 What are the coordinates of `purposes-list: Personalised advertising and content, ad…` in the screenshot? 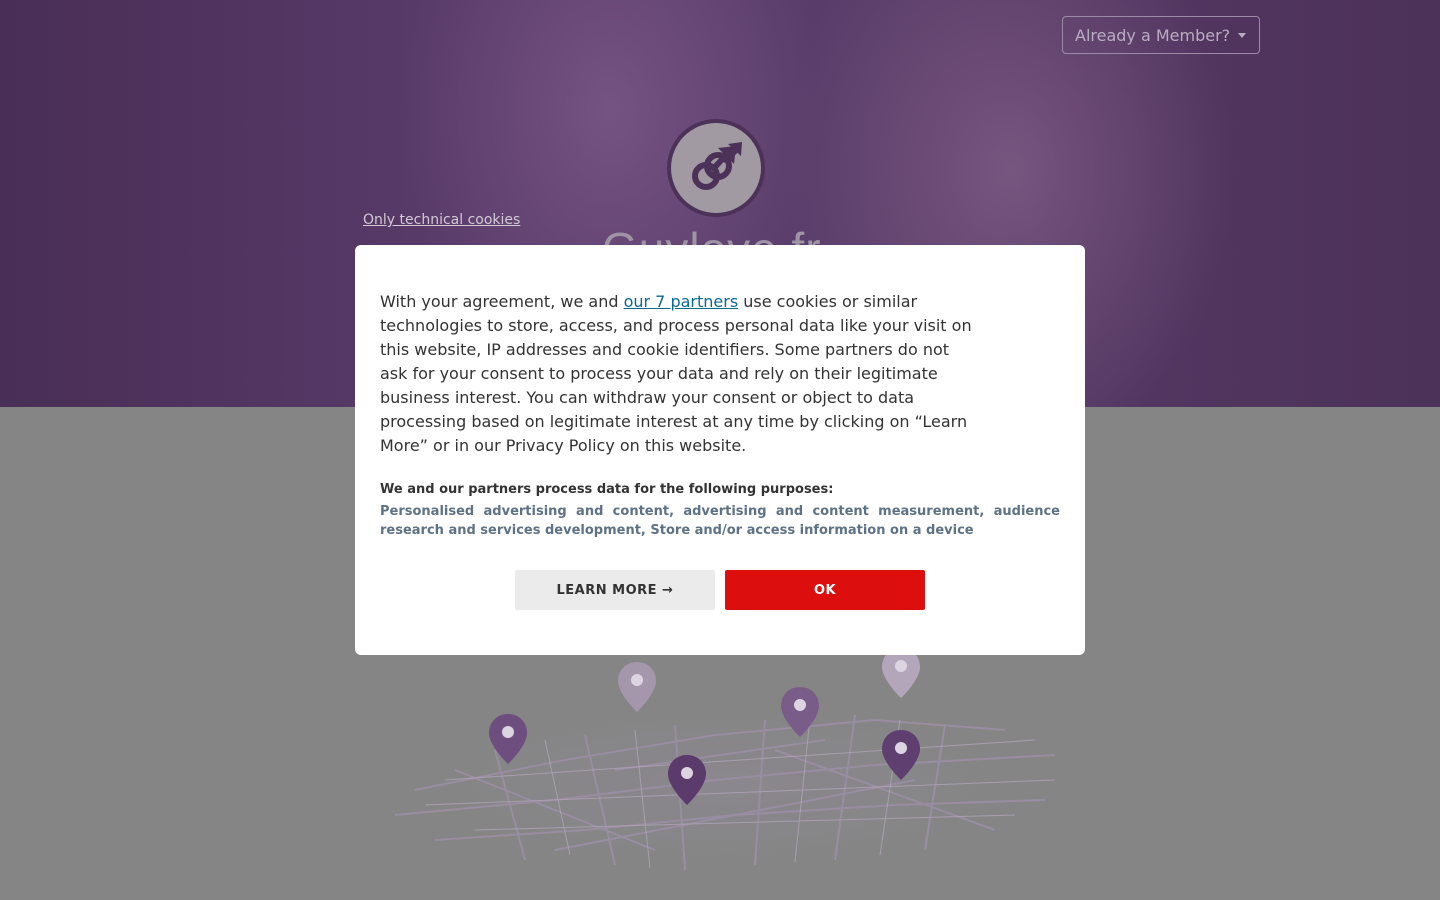 It's located at (720, 521).